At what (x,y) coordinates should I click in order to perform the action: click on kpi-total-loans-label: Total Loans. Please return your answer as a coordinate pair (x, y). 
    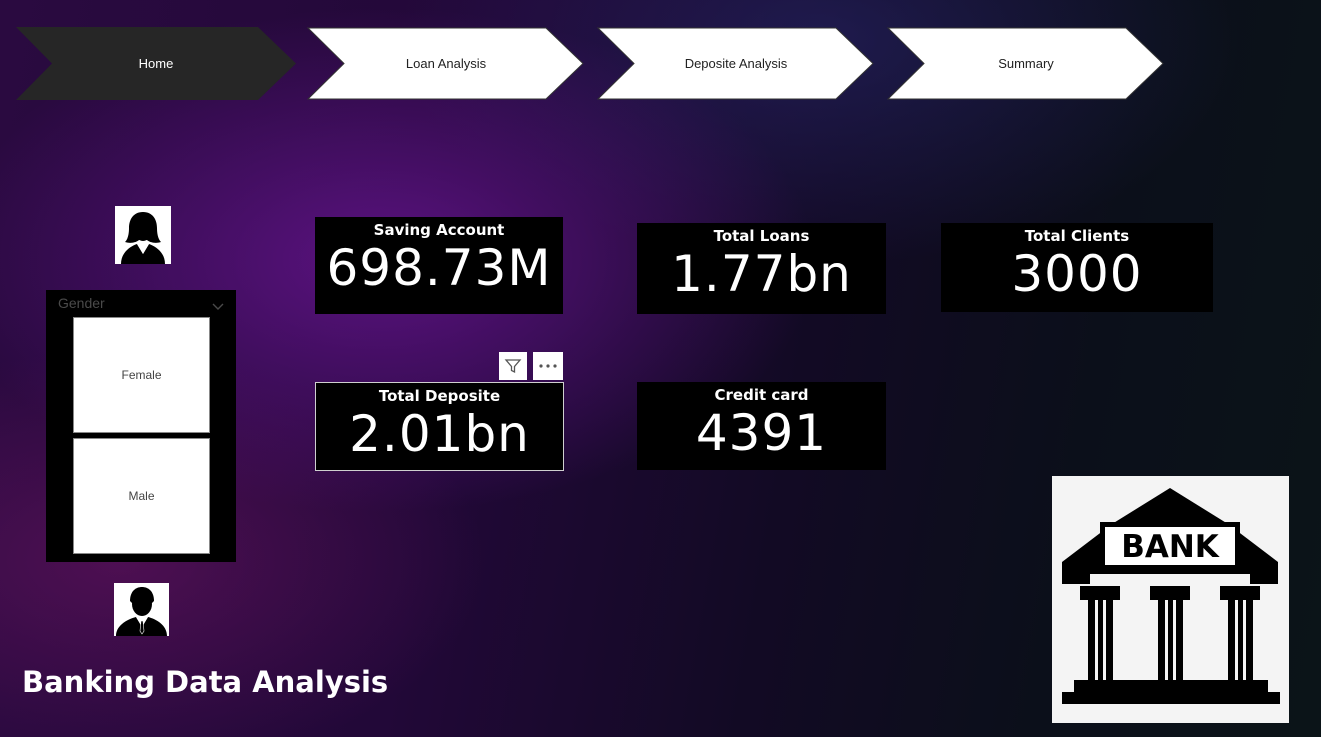
    Looking at the image, I should click on (761, 236).